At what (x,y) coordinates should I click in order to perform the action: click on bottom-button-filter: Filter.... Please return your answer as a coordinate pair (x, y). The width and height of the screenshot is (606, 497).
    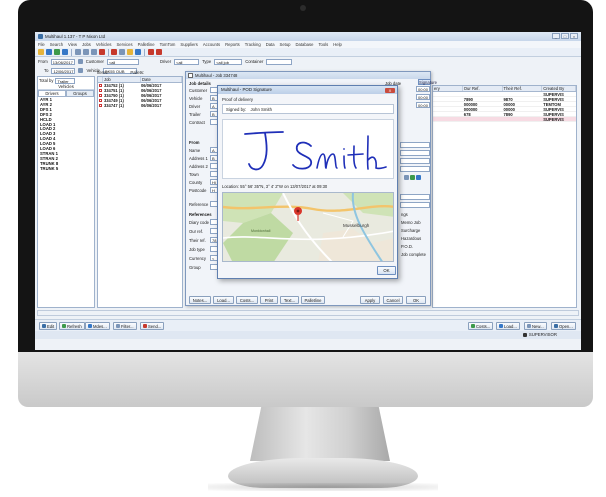
    Looking at the image, I should click on (125, 326).